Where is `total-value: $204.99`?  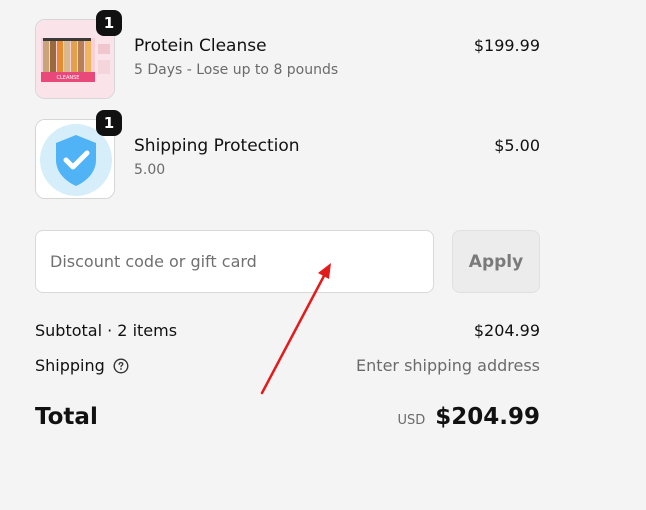
total-value: $204.99 is located at coordinates (487, 417).